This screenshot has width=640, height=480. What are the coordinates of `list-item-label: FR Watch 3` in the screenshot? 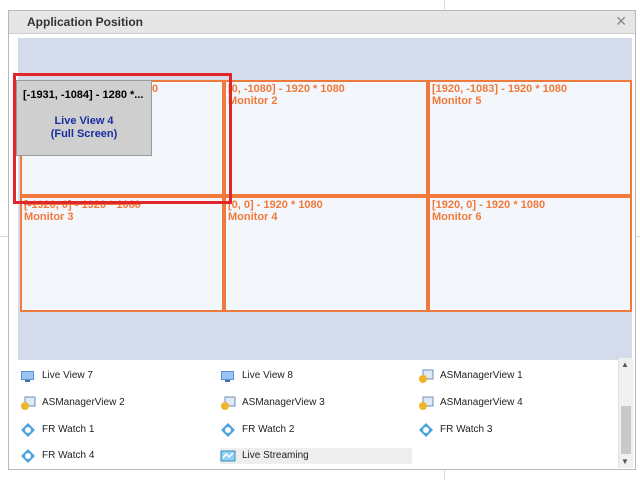 It's located at (466, 429).